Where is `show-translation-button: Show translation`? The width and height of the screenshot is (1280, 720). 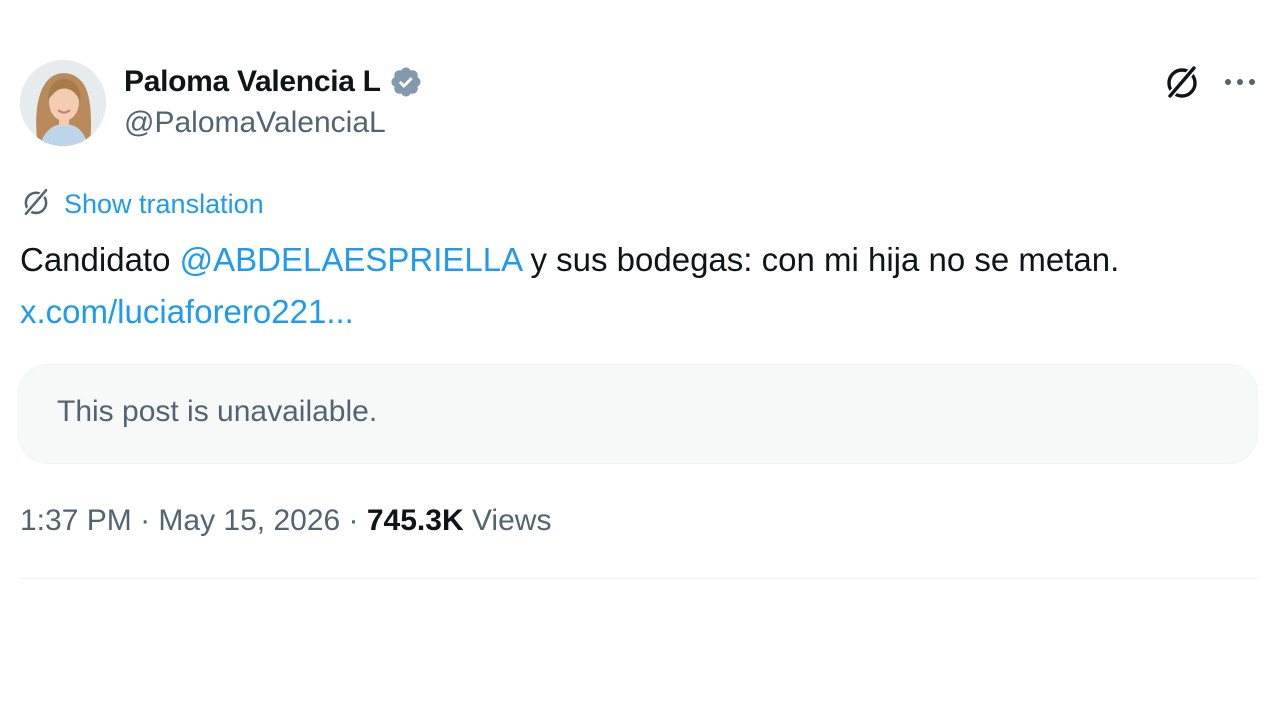
show-translation-button: Show translation is located at coordinates (142, 204).